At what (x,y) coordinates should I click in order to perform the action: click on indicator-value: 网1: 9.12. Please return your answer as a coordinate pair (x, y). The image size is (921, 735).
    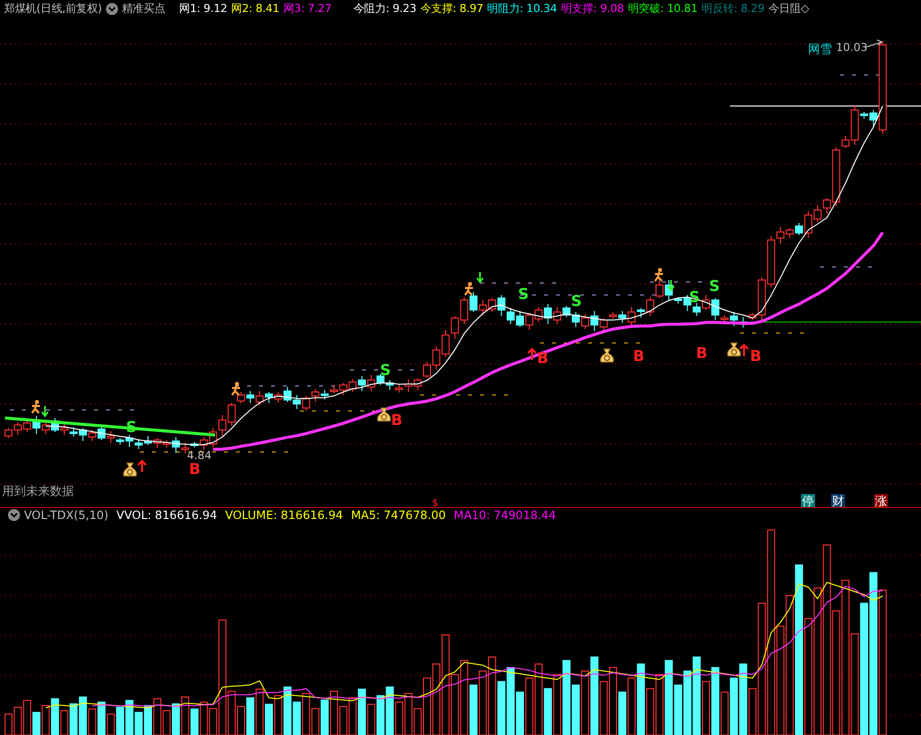
    Looking at the image, I should click on (203, 9).